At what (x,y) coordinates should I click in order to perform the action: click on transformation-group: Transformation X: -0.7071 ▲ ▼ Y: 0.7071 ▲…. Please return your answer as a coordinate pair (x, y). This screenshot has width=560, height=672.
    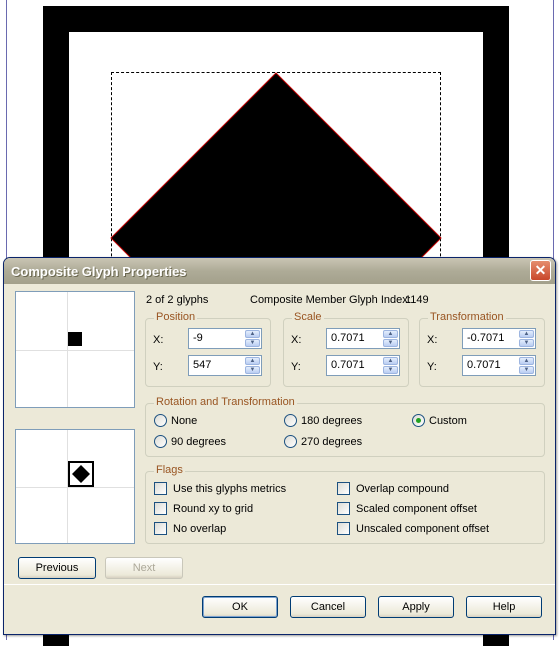
    Looking at the image, I should click on (482, 349).